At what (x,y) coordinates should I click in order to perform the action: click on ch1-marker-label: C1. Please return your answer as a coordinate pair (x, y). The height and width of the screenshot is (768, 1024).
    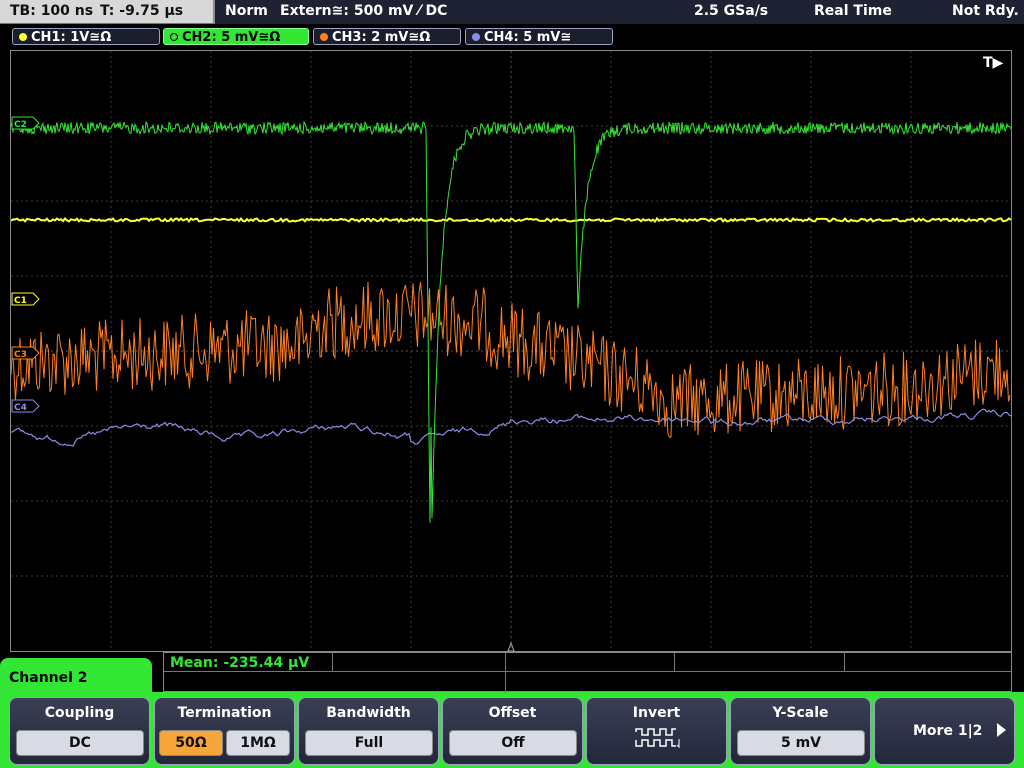
    Looking at the image, I should click on (20, 301).